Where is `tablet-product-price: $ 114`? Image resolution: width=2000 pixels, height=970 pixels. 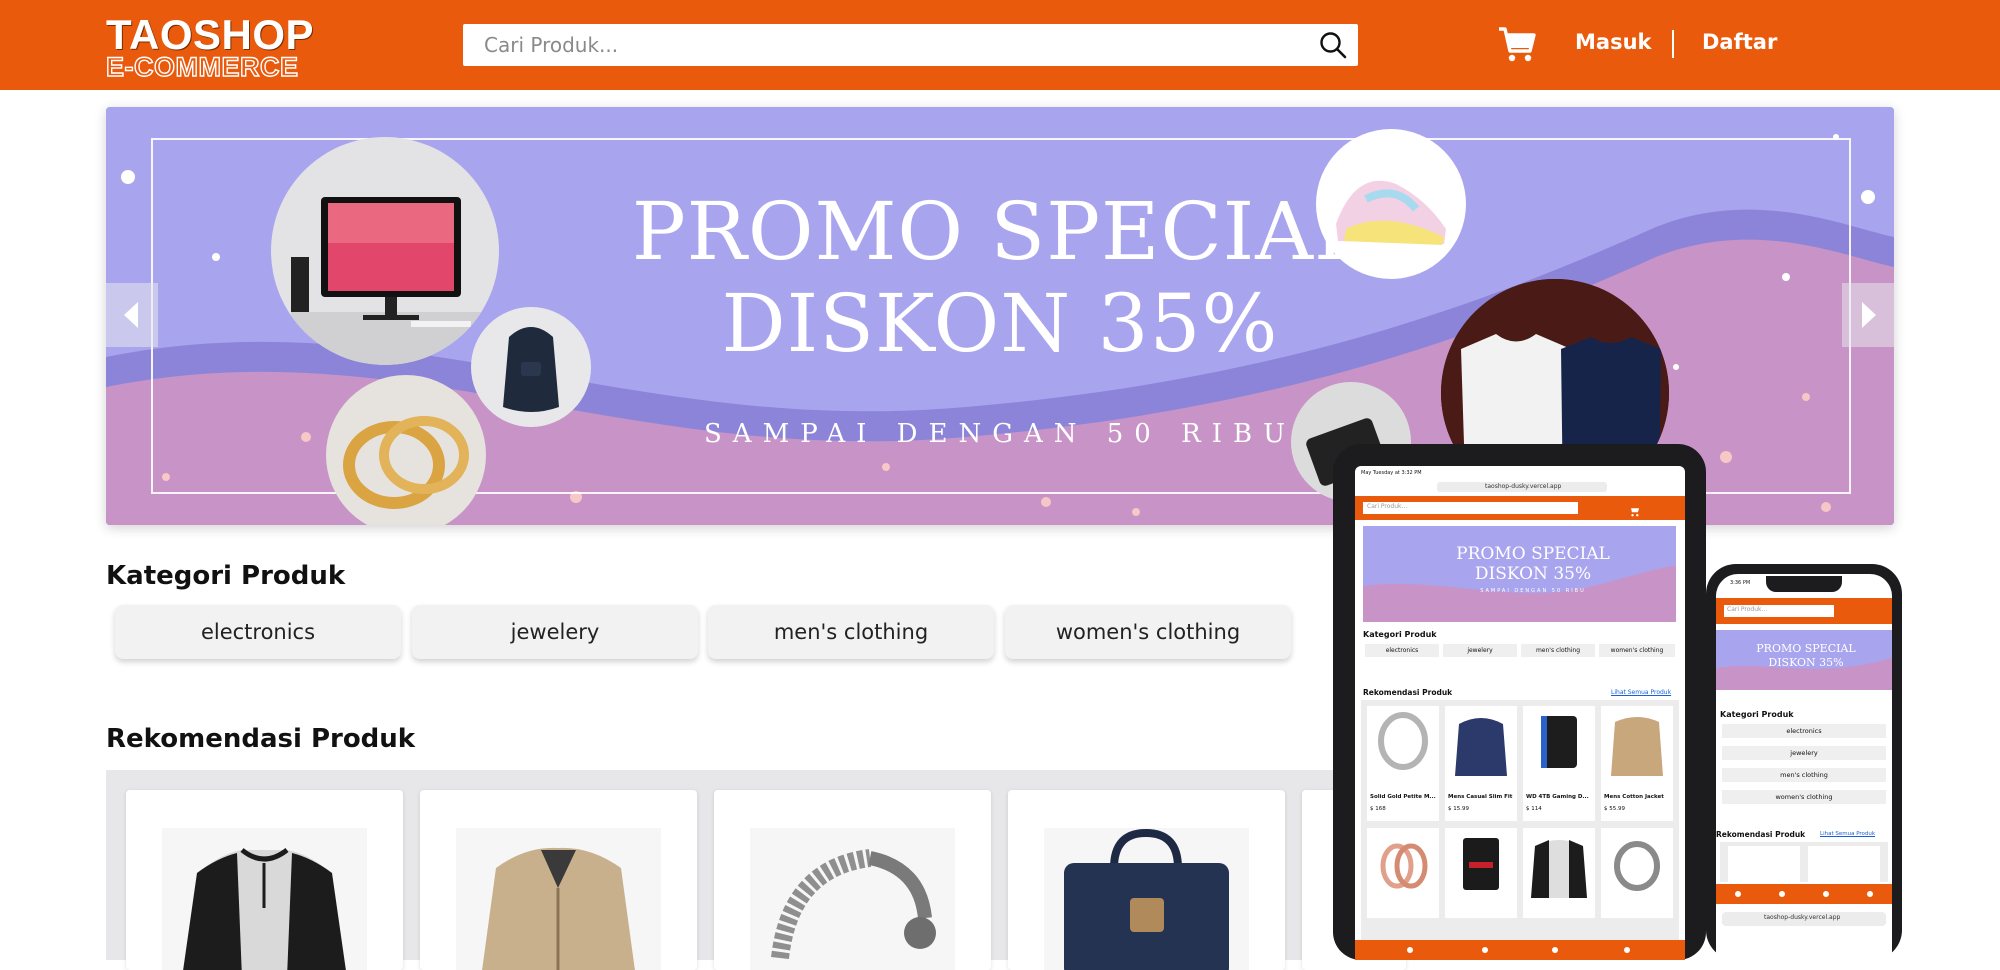 tablet-product-price: $ 114 is located at coordinates (1534, 809).